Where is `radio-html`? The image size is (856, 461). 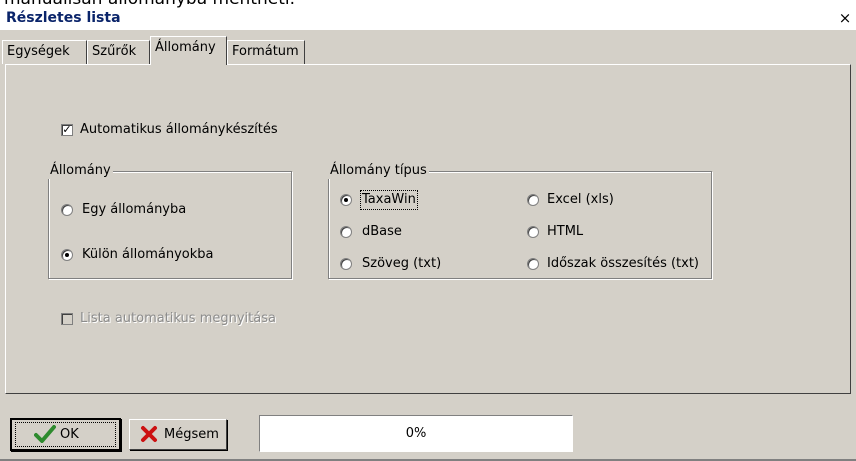 radio-html is located at coordinates (533, 232).